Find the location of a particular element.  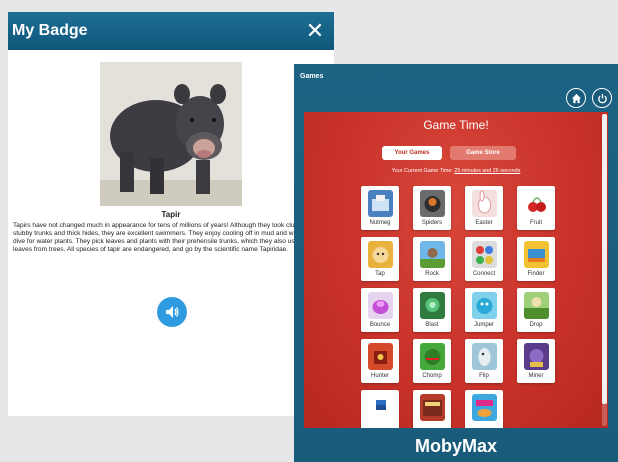

game-tile-bounce: Bounce is located at coordinates (380, 310).